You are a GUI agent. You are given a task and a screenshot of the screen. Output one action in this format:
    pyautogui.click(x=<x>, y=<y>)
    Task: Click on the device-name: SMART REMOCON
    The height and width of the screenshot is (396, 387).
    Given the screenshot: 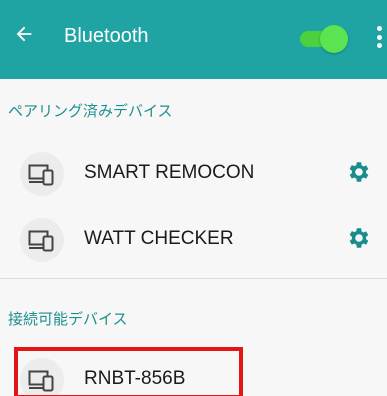 What is the action you would take?
    pyautogui.click(x=169, y=172)
    